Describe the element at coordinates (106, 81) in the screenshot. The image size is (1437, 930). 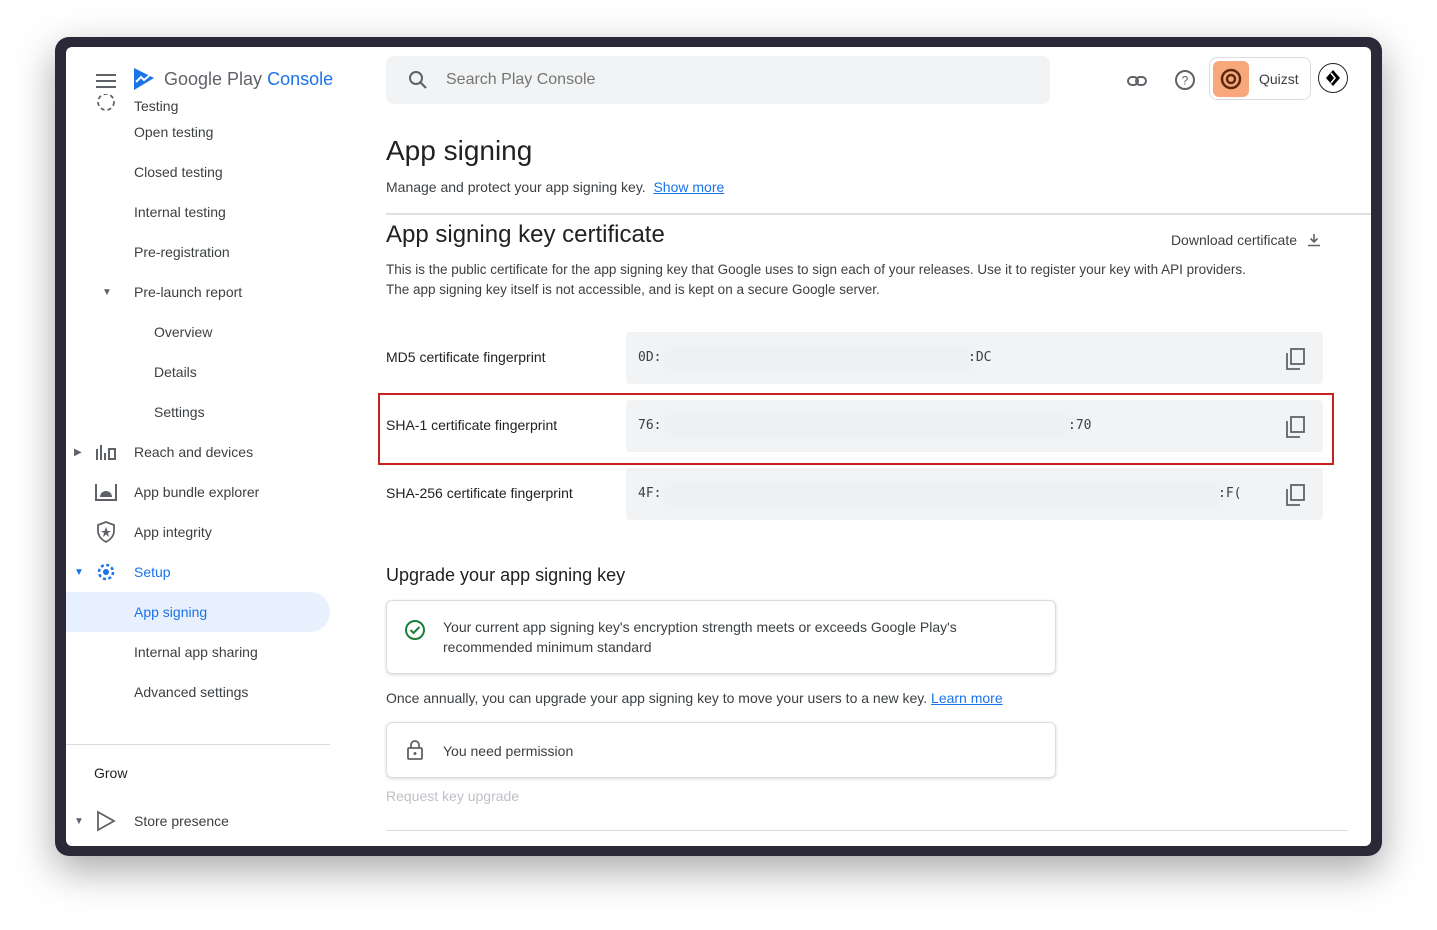
I see `menu-icon` at that location.